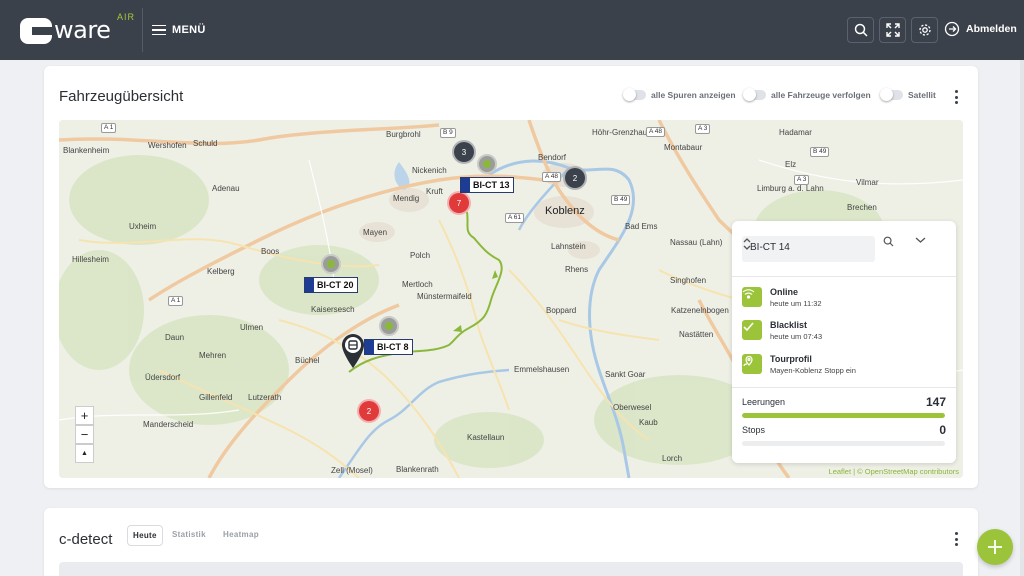 The image size is (1024, 576). Describe the element at coordinates (625, 374) in the screenshot. I see `map-place-label: Sankt Goar` at that location.